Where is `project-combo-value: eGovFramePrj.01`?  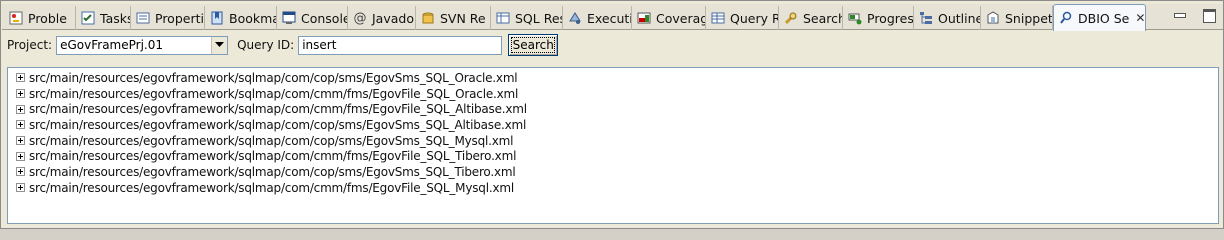
project-combo-value: eGovFramePrj.01 is located at coordinates (111, 45).